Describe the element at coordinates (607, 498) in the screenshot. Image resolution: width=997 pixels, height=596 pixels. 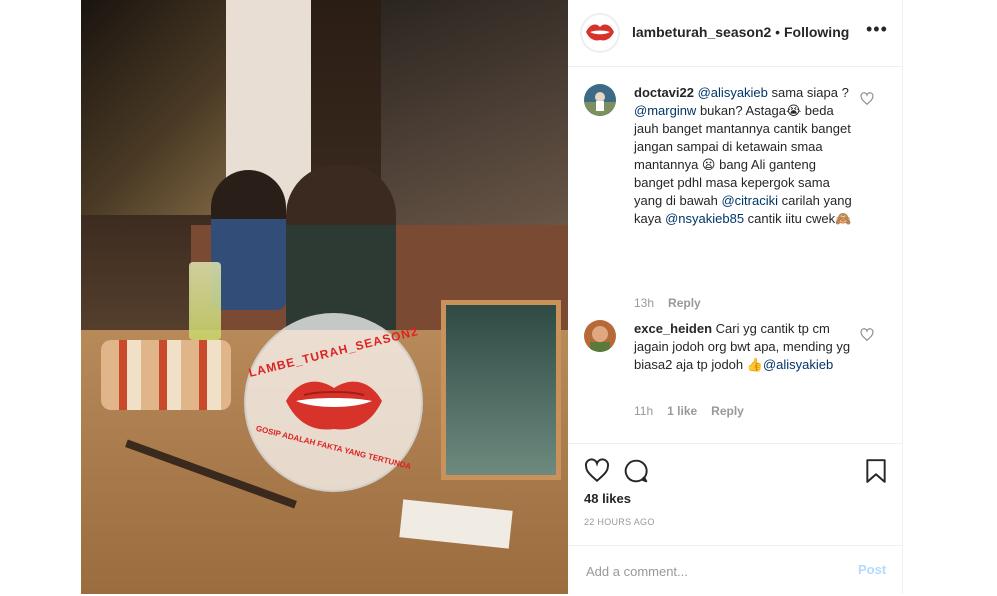
I see `likes-count: 48 likes` at that location.